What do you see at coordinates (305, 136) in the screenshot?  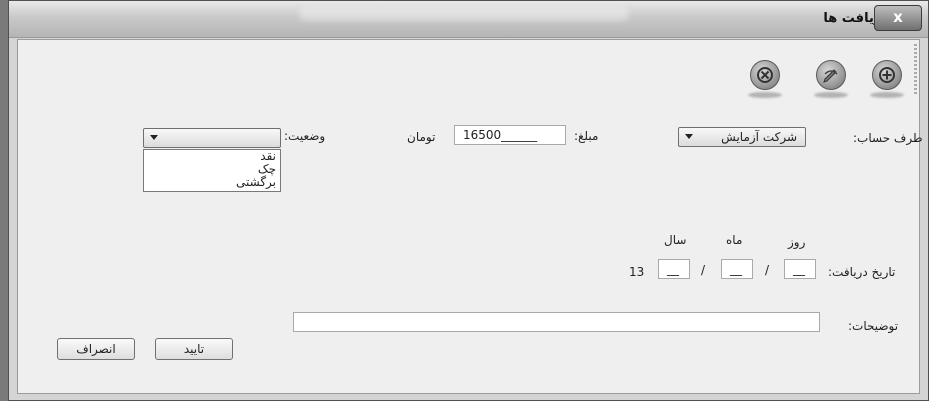 I see `status-label: وضعیت:` at bounding box center [305, 136].